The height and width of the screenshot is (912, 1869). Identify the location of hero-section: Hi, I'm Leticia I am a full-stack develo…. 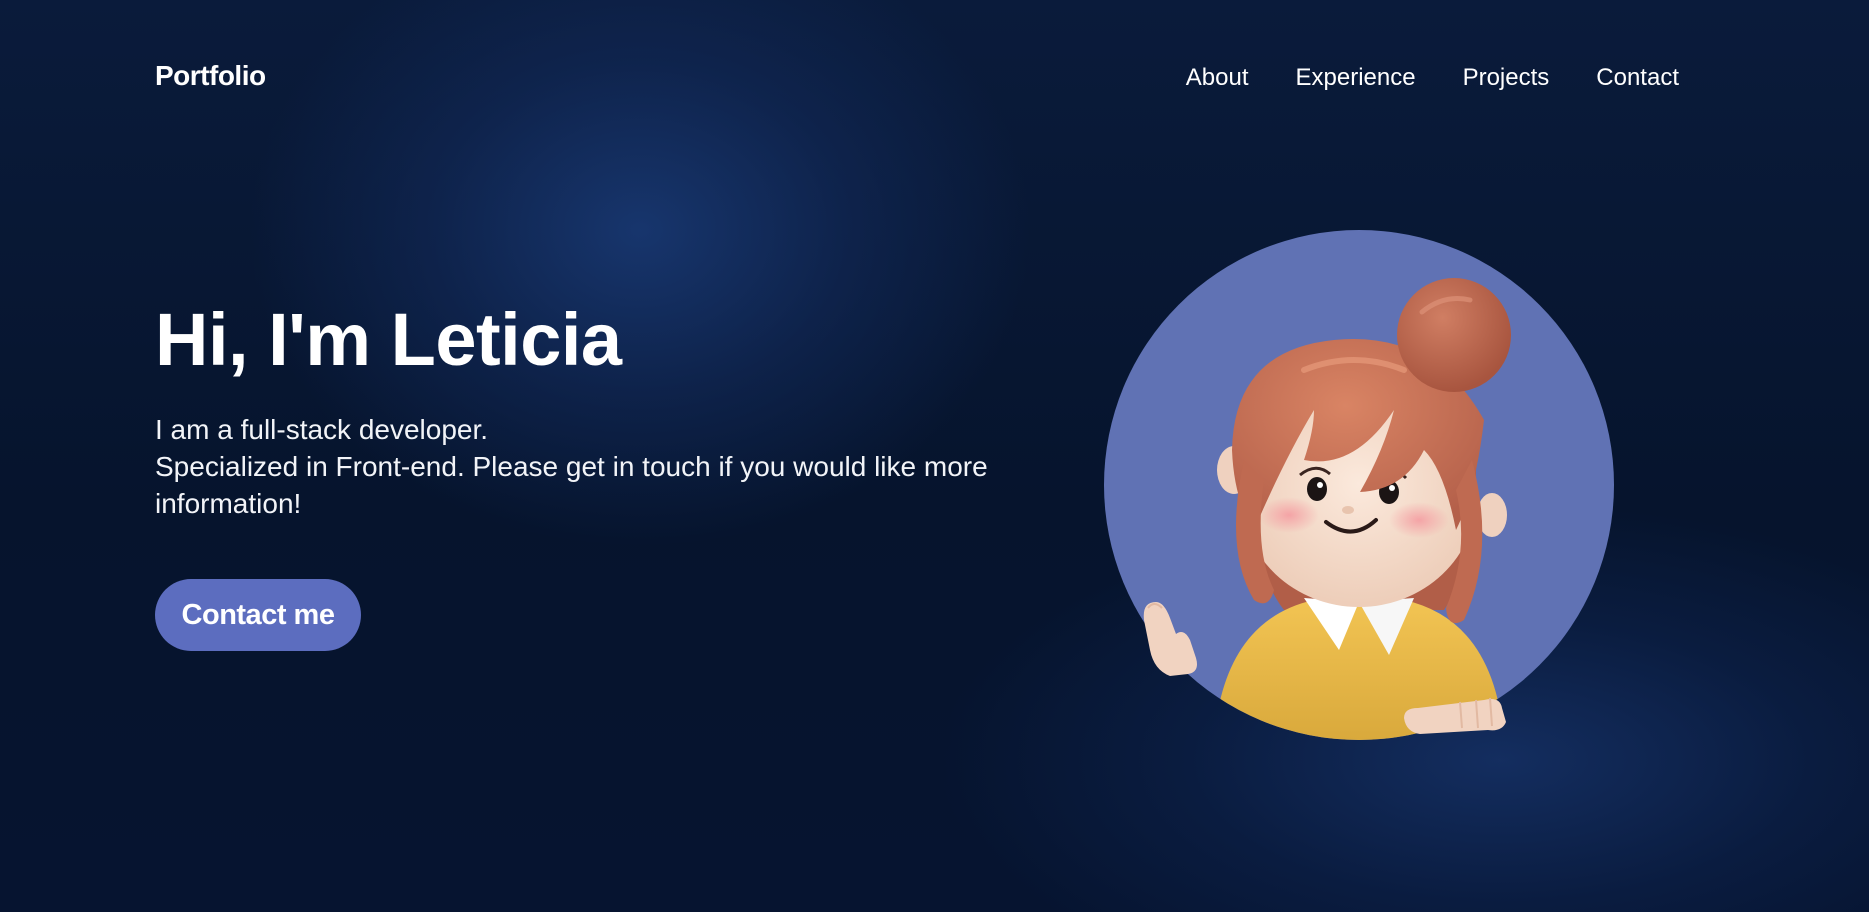
(605, 408).